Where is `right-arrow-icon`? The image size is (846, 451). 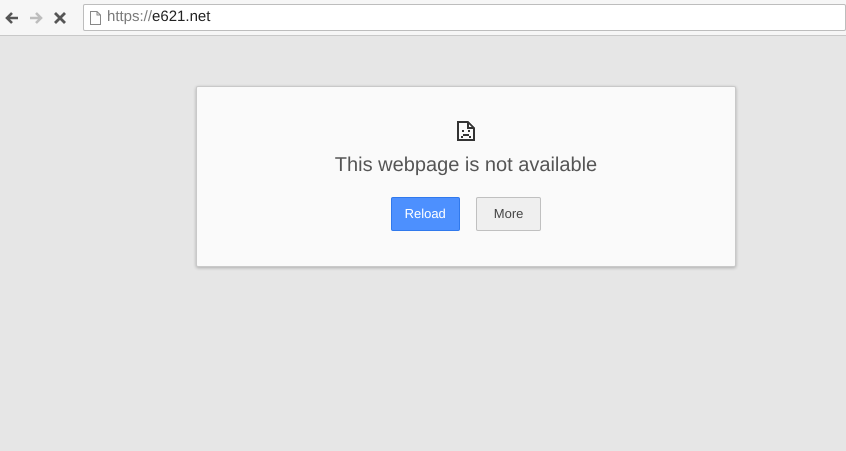
right-arrow-icon is located at coordinates (36, 18).